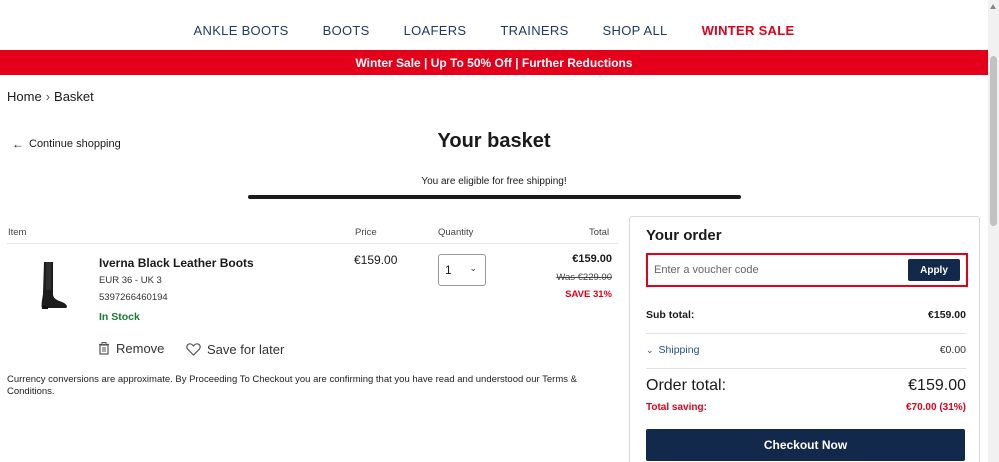  Describe the element at coordinates (635, 30) in the screenshot. I see `nav-shop-all: SHOP ALL` at that location.